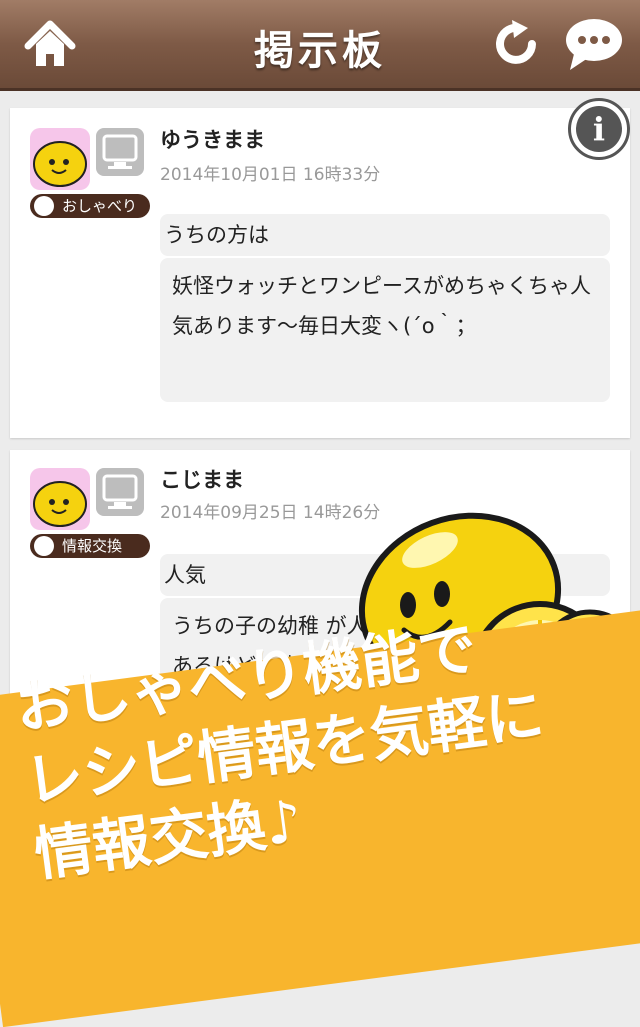 Image resolution: width=640 pixels, height=1027 pixels. I want to click on chat-button, so click(593, 44).